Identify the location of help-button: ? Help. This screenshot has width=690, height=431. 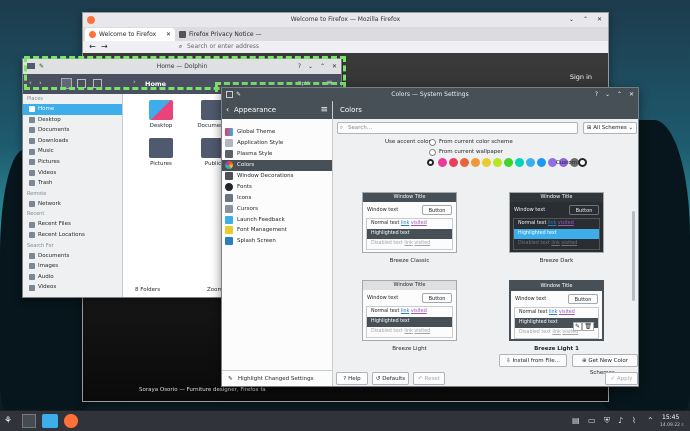
(352, 378).